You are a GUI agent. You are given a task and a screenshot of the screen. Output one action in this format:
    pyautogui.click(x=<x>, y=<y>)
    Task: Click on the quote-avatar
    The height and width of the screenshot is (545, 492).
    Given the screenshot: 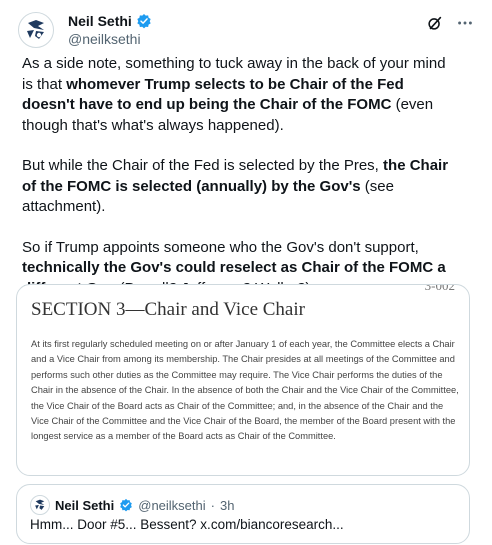 What is the action you would take?
    pyautogui.click(x=40, y=505)
    